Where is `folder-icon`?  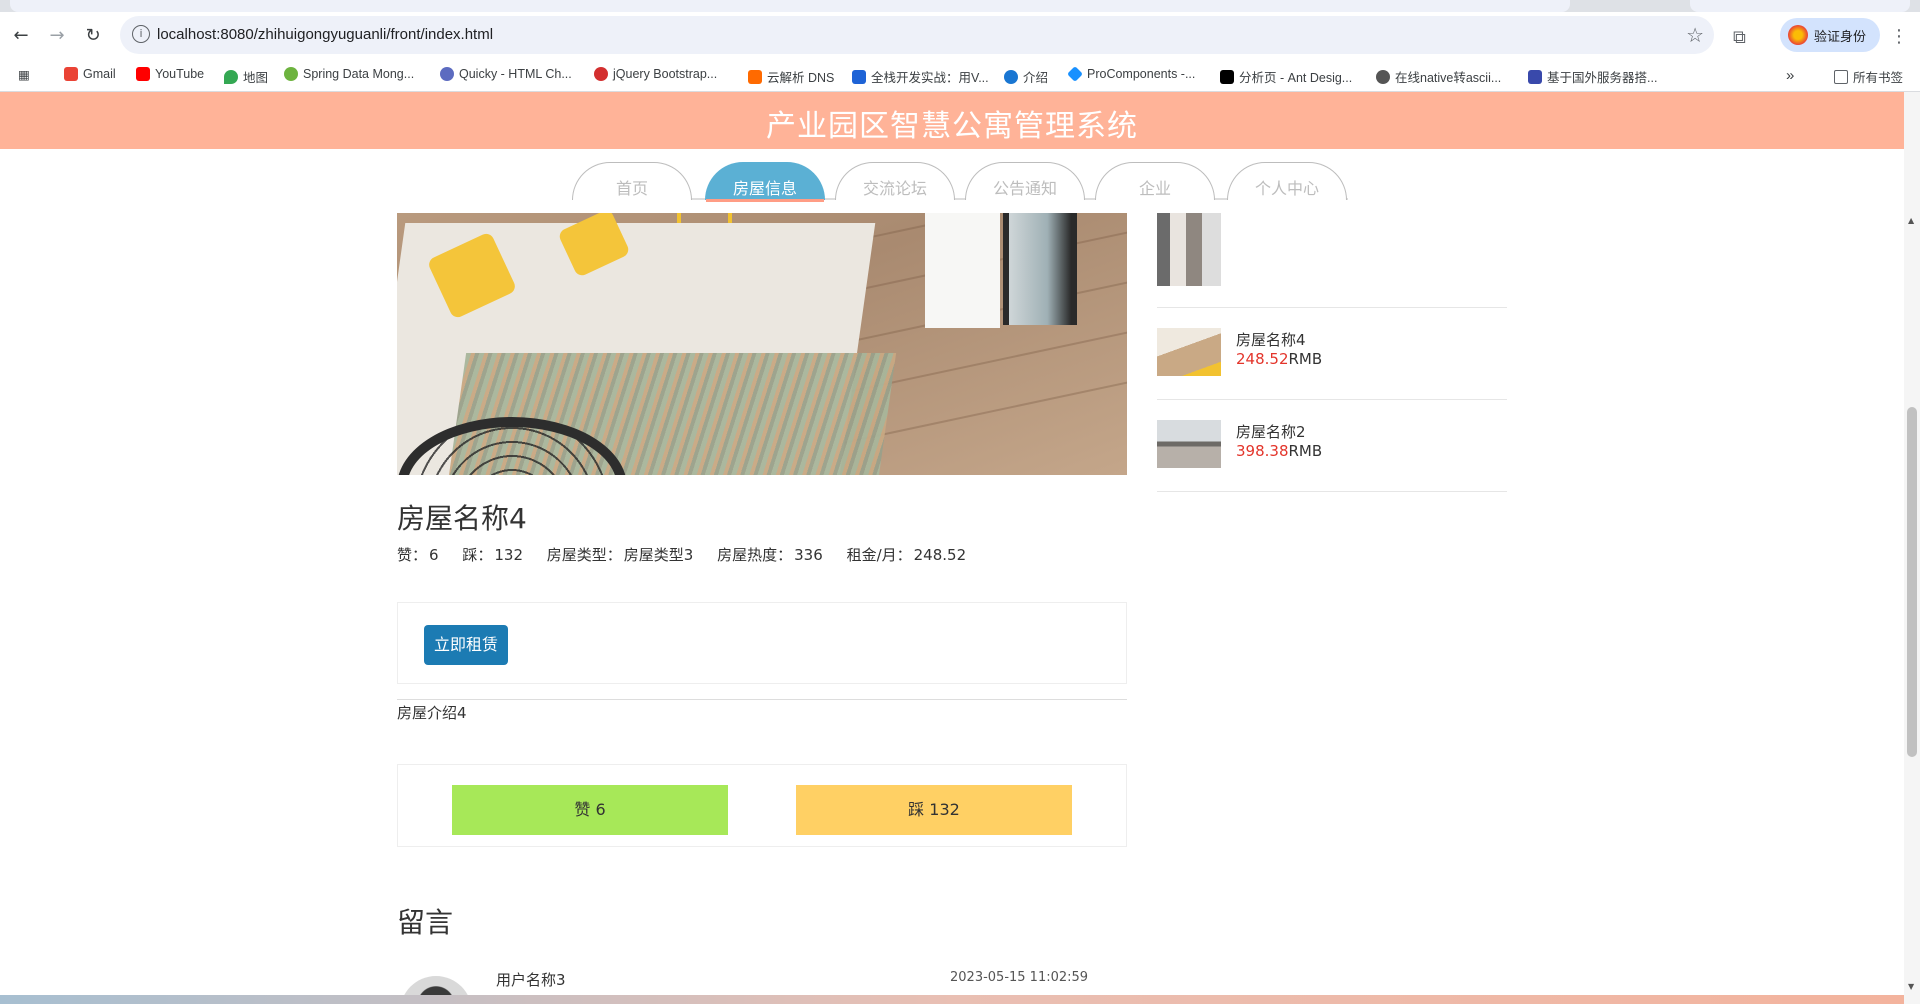
folder-icon is located at coordinates (1841, 76).